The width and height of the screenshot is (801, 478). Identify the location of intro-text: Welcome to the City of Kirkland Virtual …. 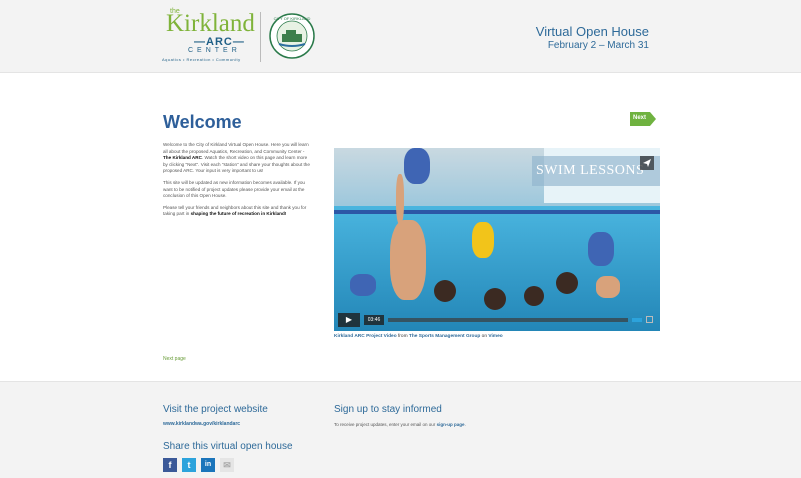
(238, 182).